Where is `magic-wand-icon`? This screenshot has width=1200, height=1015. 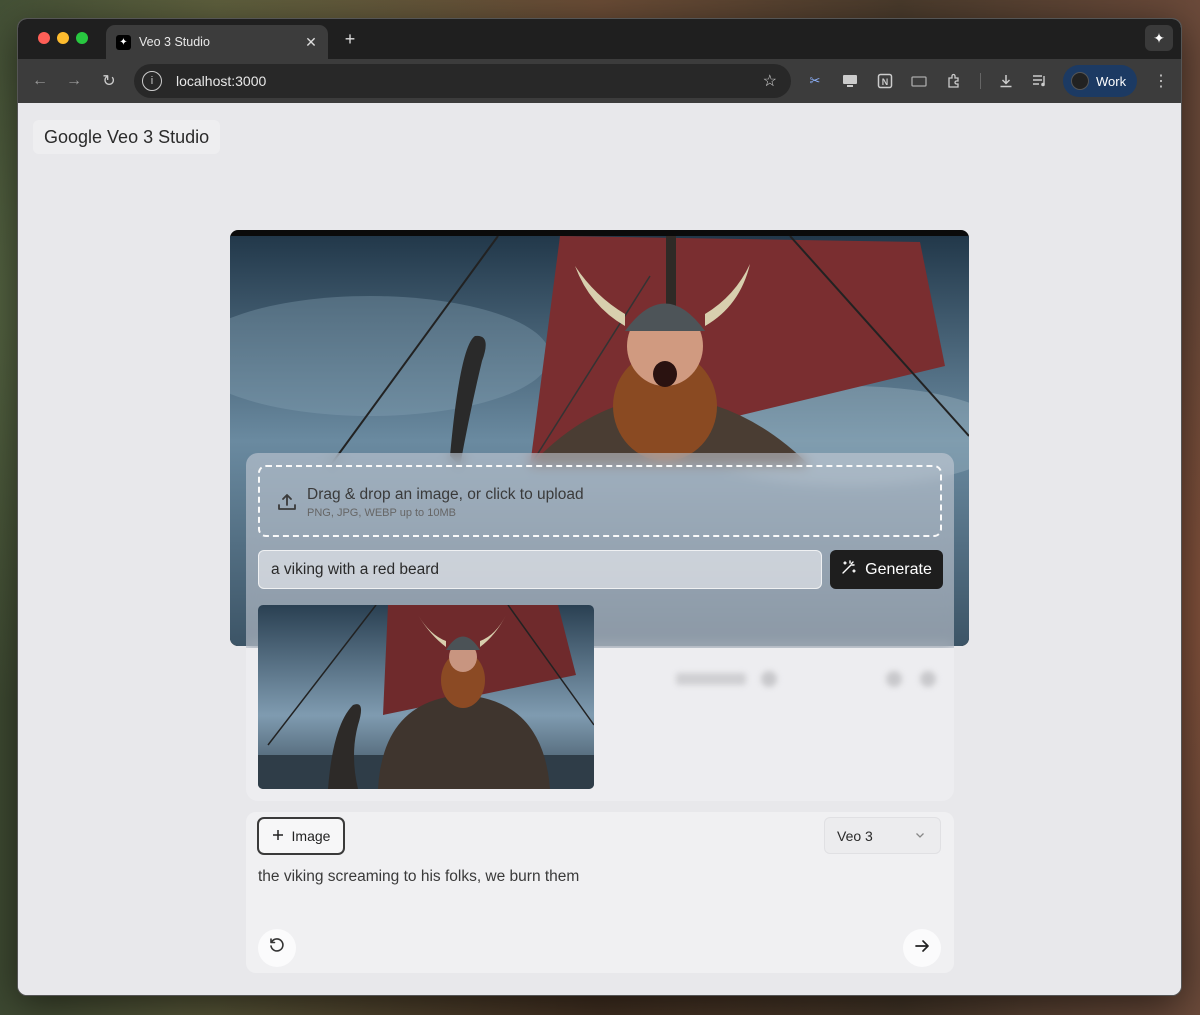 magic-wand-icon is located at coordinates (849, 569).